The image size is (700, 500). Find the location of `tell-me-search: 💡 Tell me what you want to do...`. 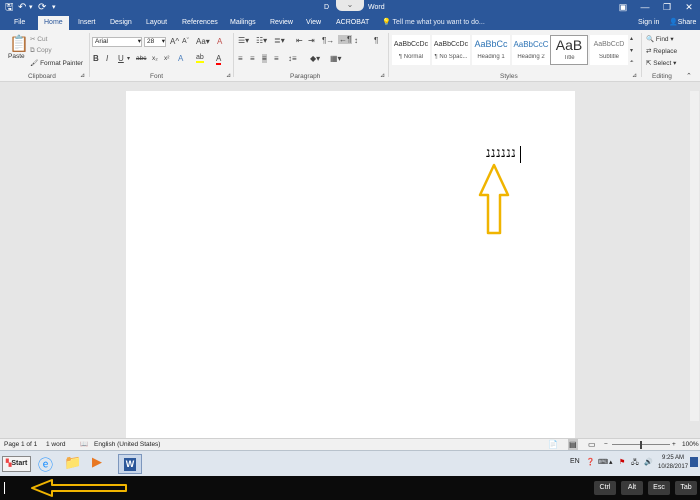

tell-me-search: 💡 Tell me what you want to do... is located at coordinates (433, 23).